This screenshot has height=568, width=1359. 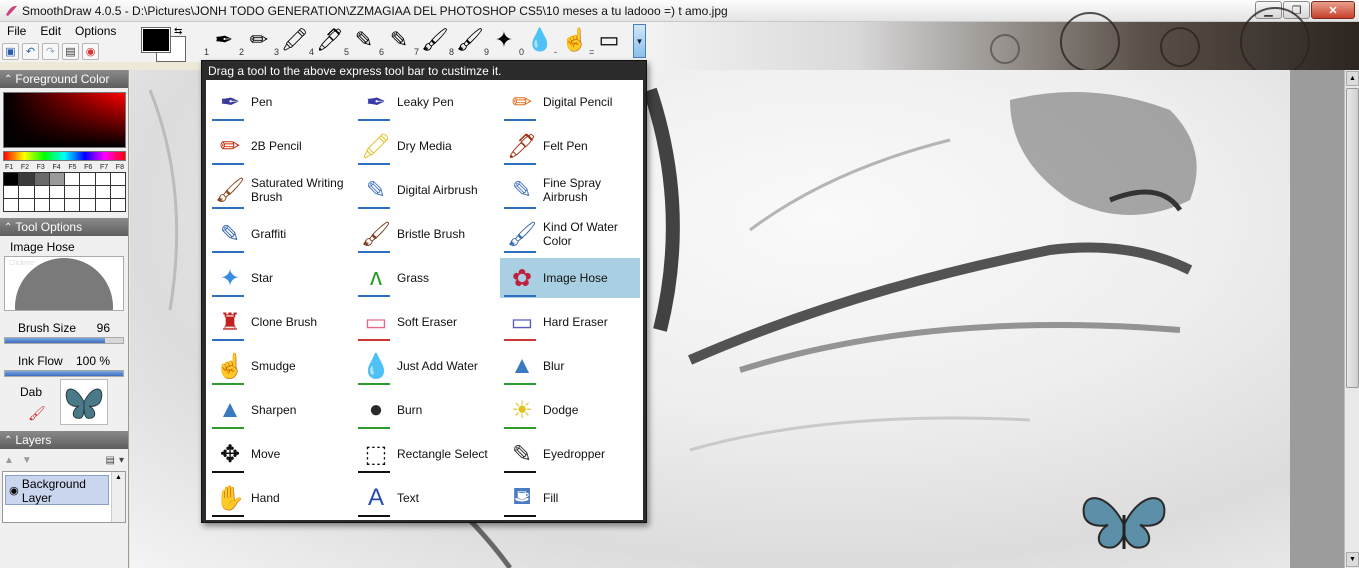 What do you see at coordinates (605, 41) in the screenshot?
I see `express-tool-12: ▭ =` at bounding box center [605, 41].